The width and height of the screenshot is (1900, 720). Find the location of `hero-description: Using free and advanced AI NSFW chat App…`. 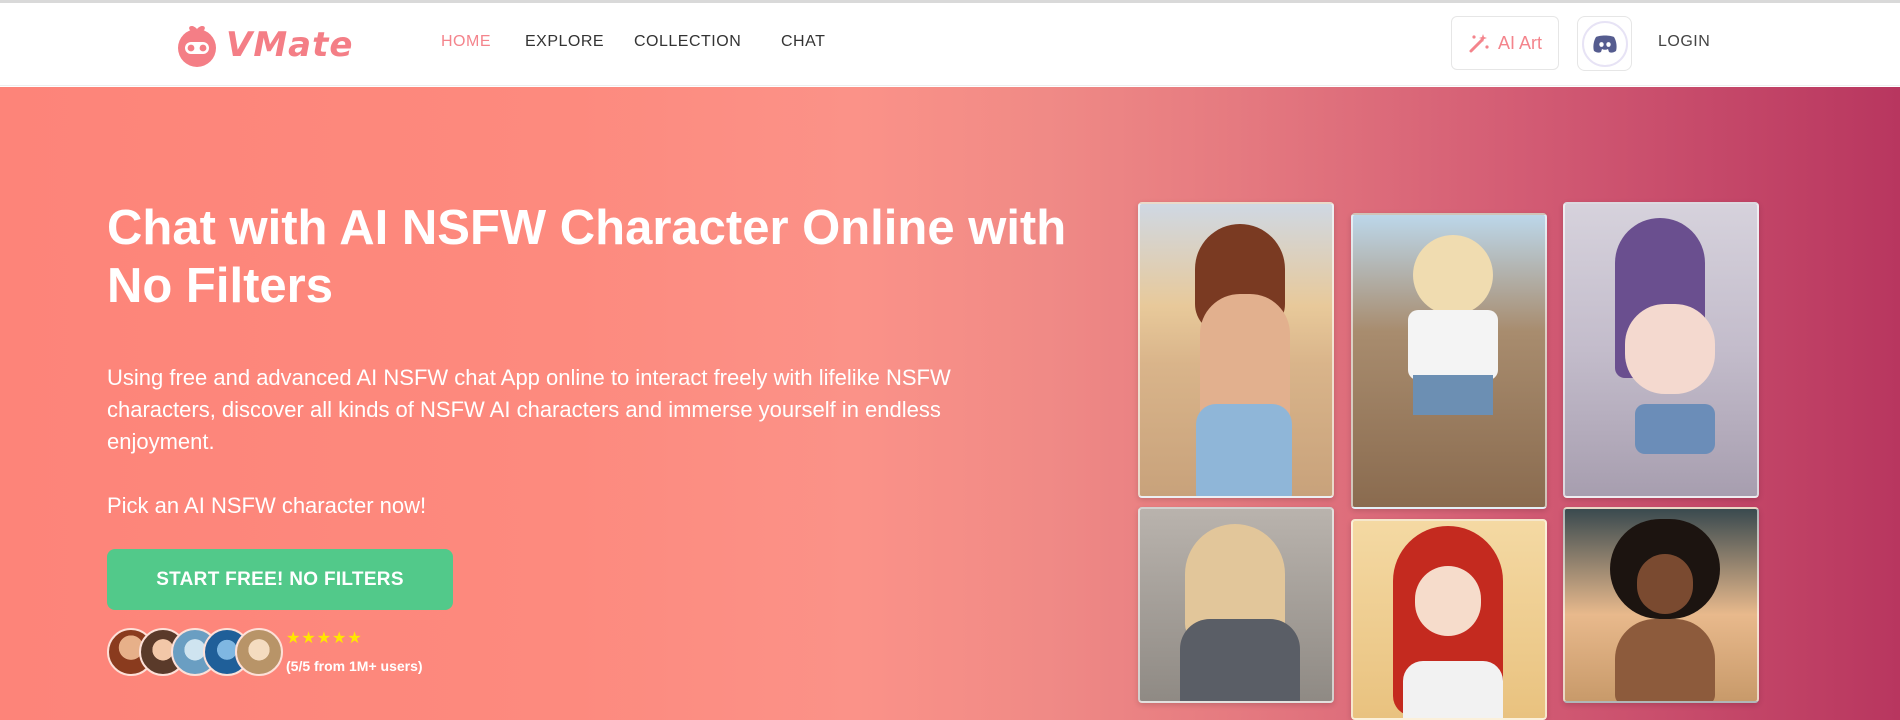

hero-description: Using free and advanced AI NSFW chat App… is located at coordinates (529, 409).